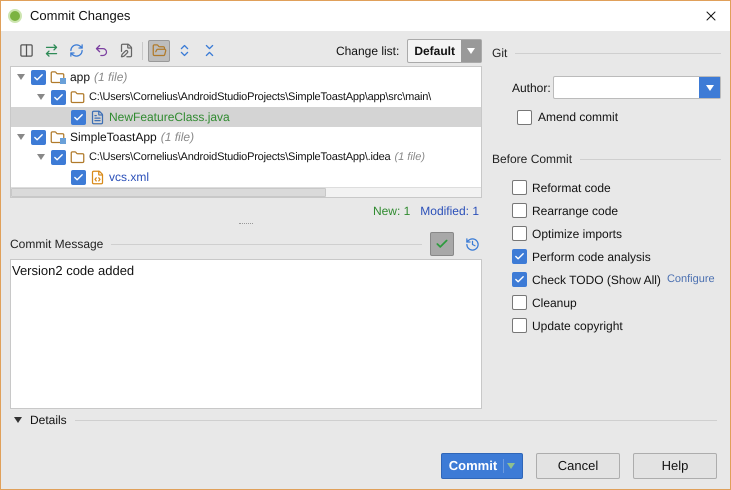 The height and width of the screenshot is (490, 731). What do you see at coordinates (169, 117) in the screenshot?
I see `tree-label: NewFeatureClass.java` at bounding box center [169, 117].